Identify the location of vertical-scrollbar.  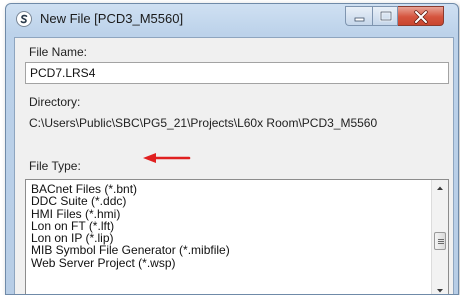
(439, 237).